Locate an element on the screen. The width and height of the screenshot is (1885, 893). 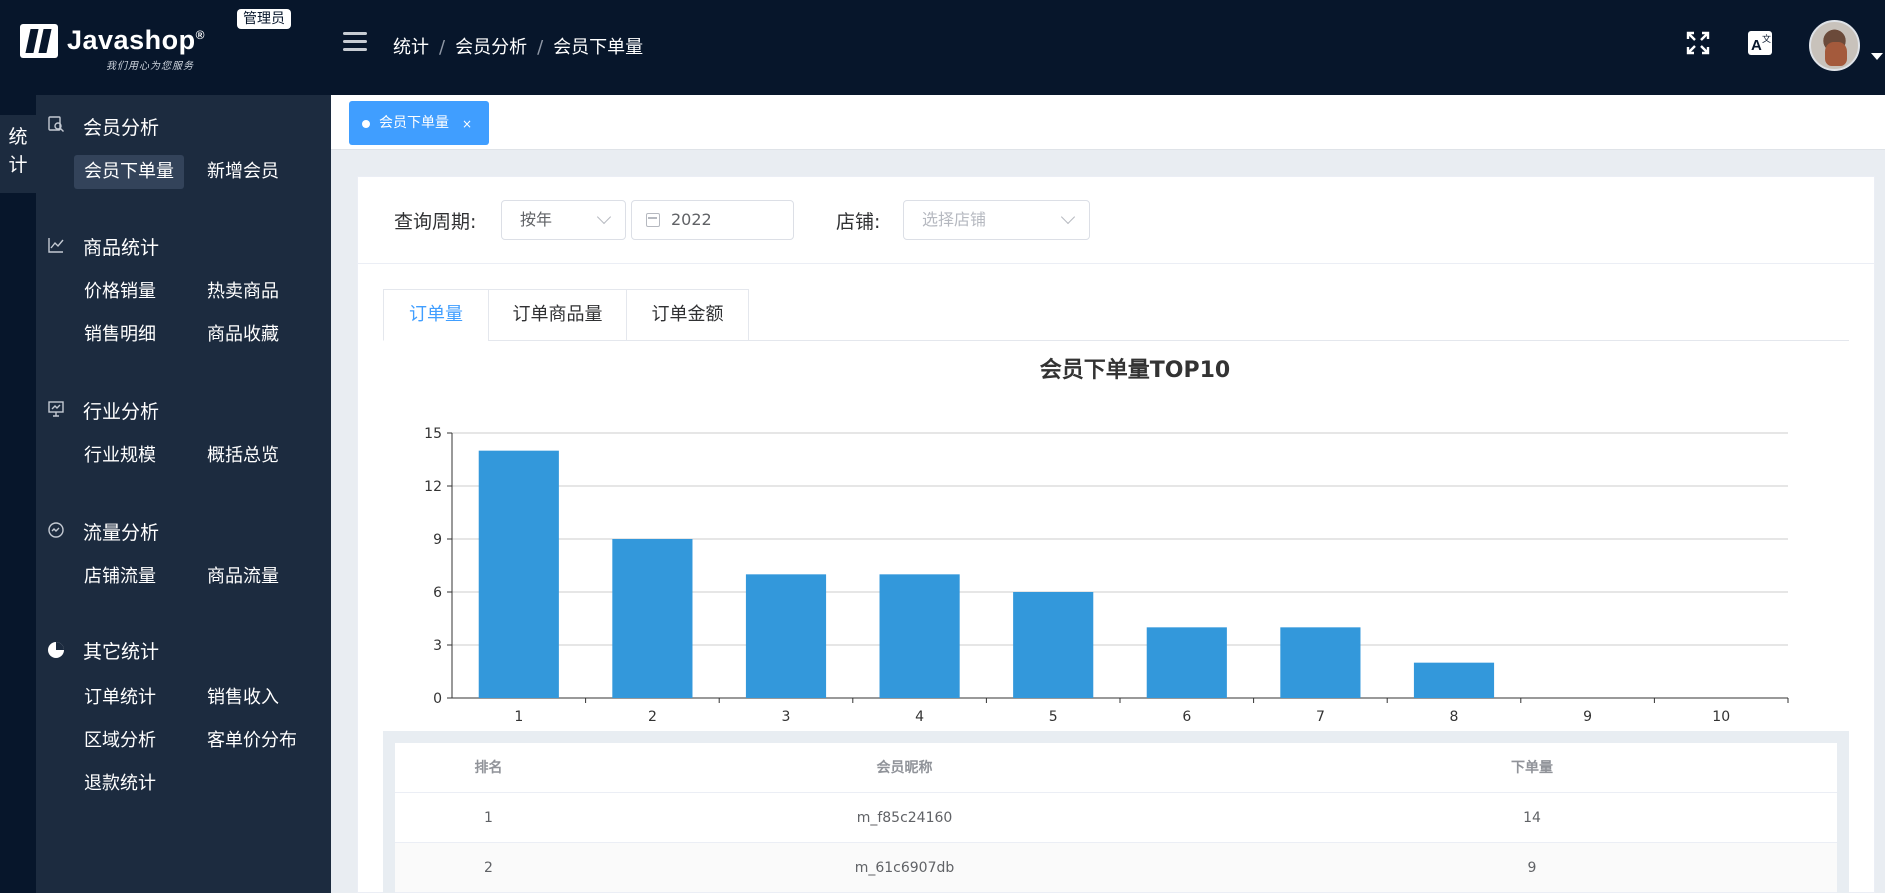
sidebar-item-goods-favorites: 商品收藏 is located at coordinates (243, 335).